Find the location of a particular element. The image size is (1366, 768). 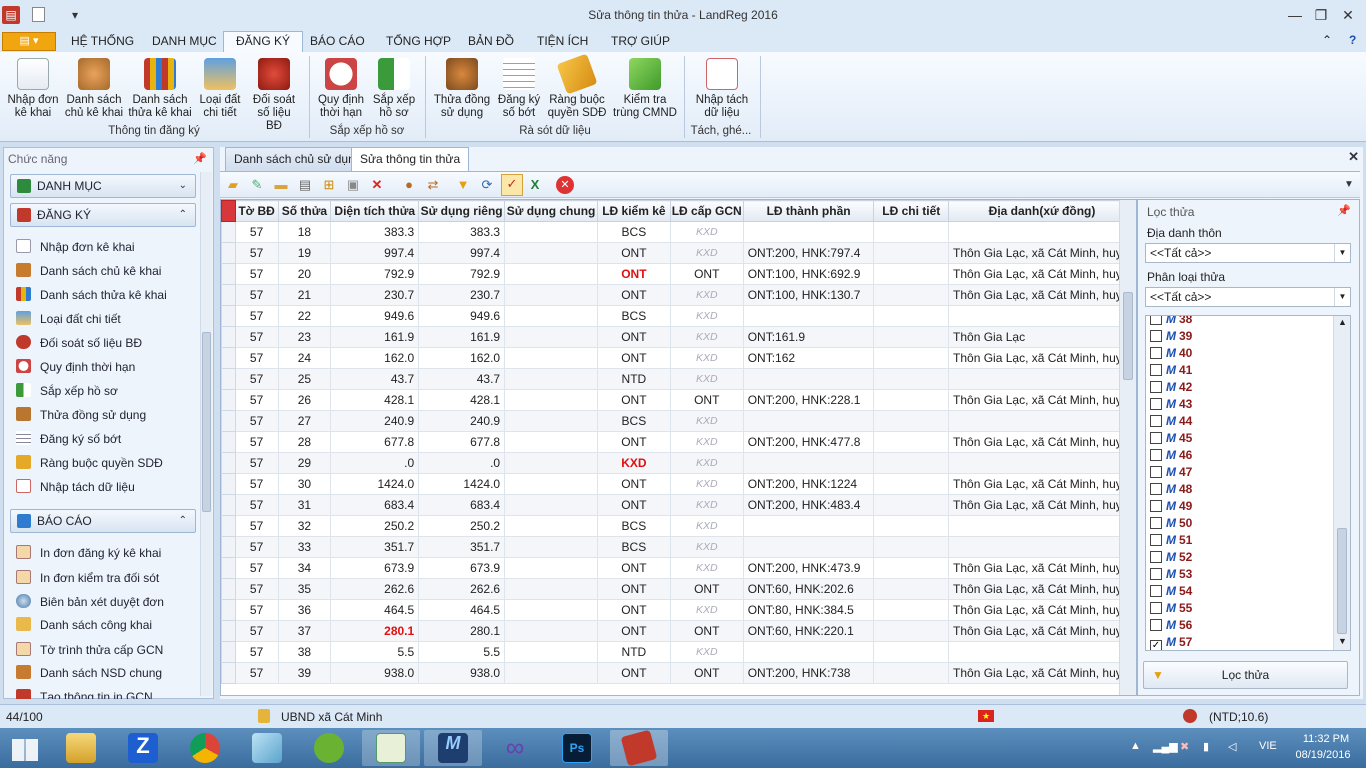

sheet-checkbox-item: M 40 is located at coordinates (1171, 353).